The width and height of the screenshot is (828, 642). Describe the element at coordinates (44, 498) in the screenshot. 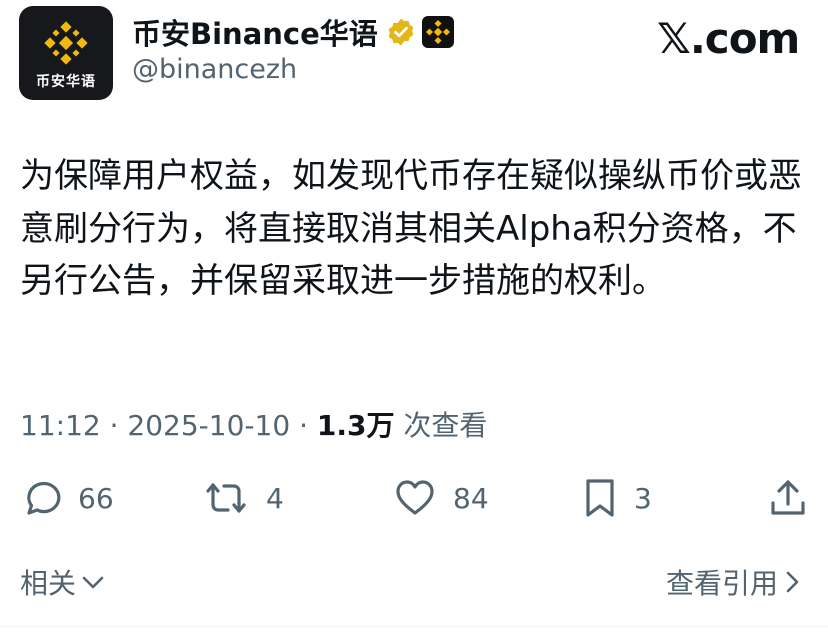

I see `reply-bubble-icon` at that location.